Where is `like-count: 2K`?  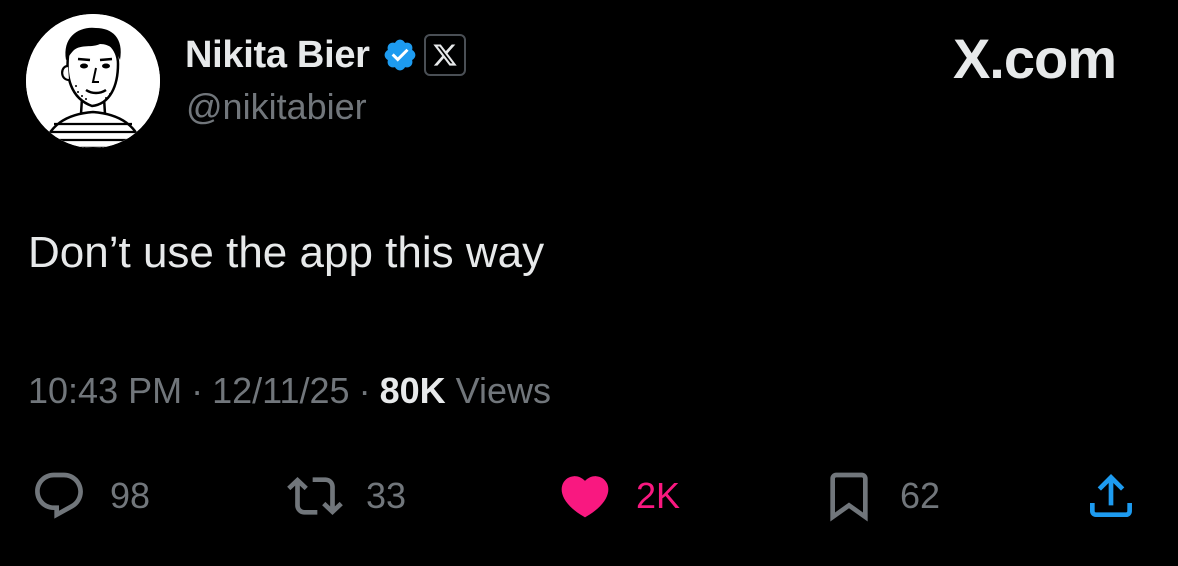
like-count: 2K is located at coordinates (658, 495).